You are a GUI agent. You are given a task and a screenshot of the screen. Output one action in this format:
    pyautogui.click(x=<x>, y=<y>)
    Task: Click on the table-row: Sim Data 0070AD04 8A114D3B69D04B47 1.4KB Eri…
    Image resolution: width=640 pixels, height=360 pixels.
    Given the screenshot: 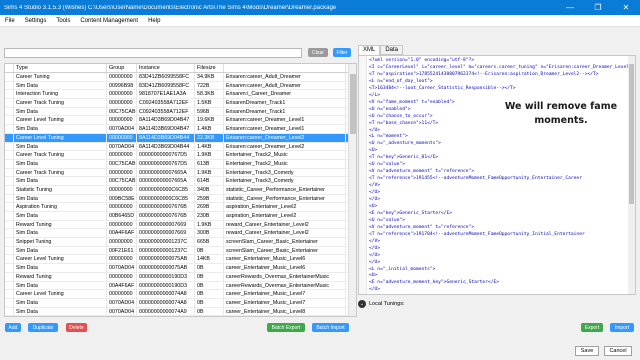 What is the action you would take?
    pyautogui.click(x=180, y=129)
    